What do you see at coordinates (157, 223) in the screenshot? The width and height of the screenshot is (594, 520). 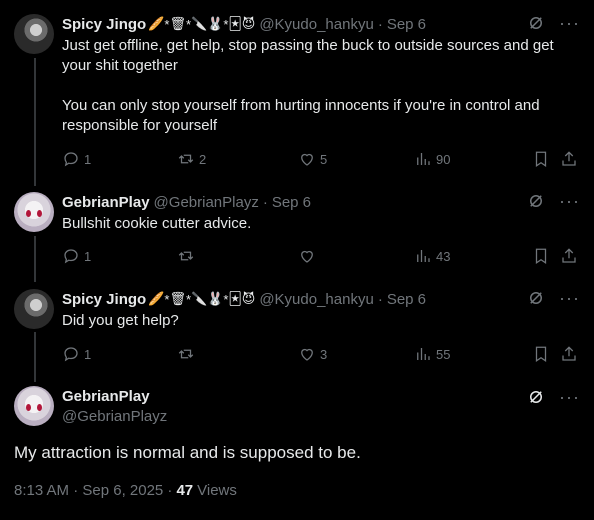 I see `tweet-text: Bullshit cookie cutter advice.` at bounding box center [157, 223].